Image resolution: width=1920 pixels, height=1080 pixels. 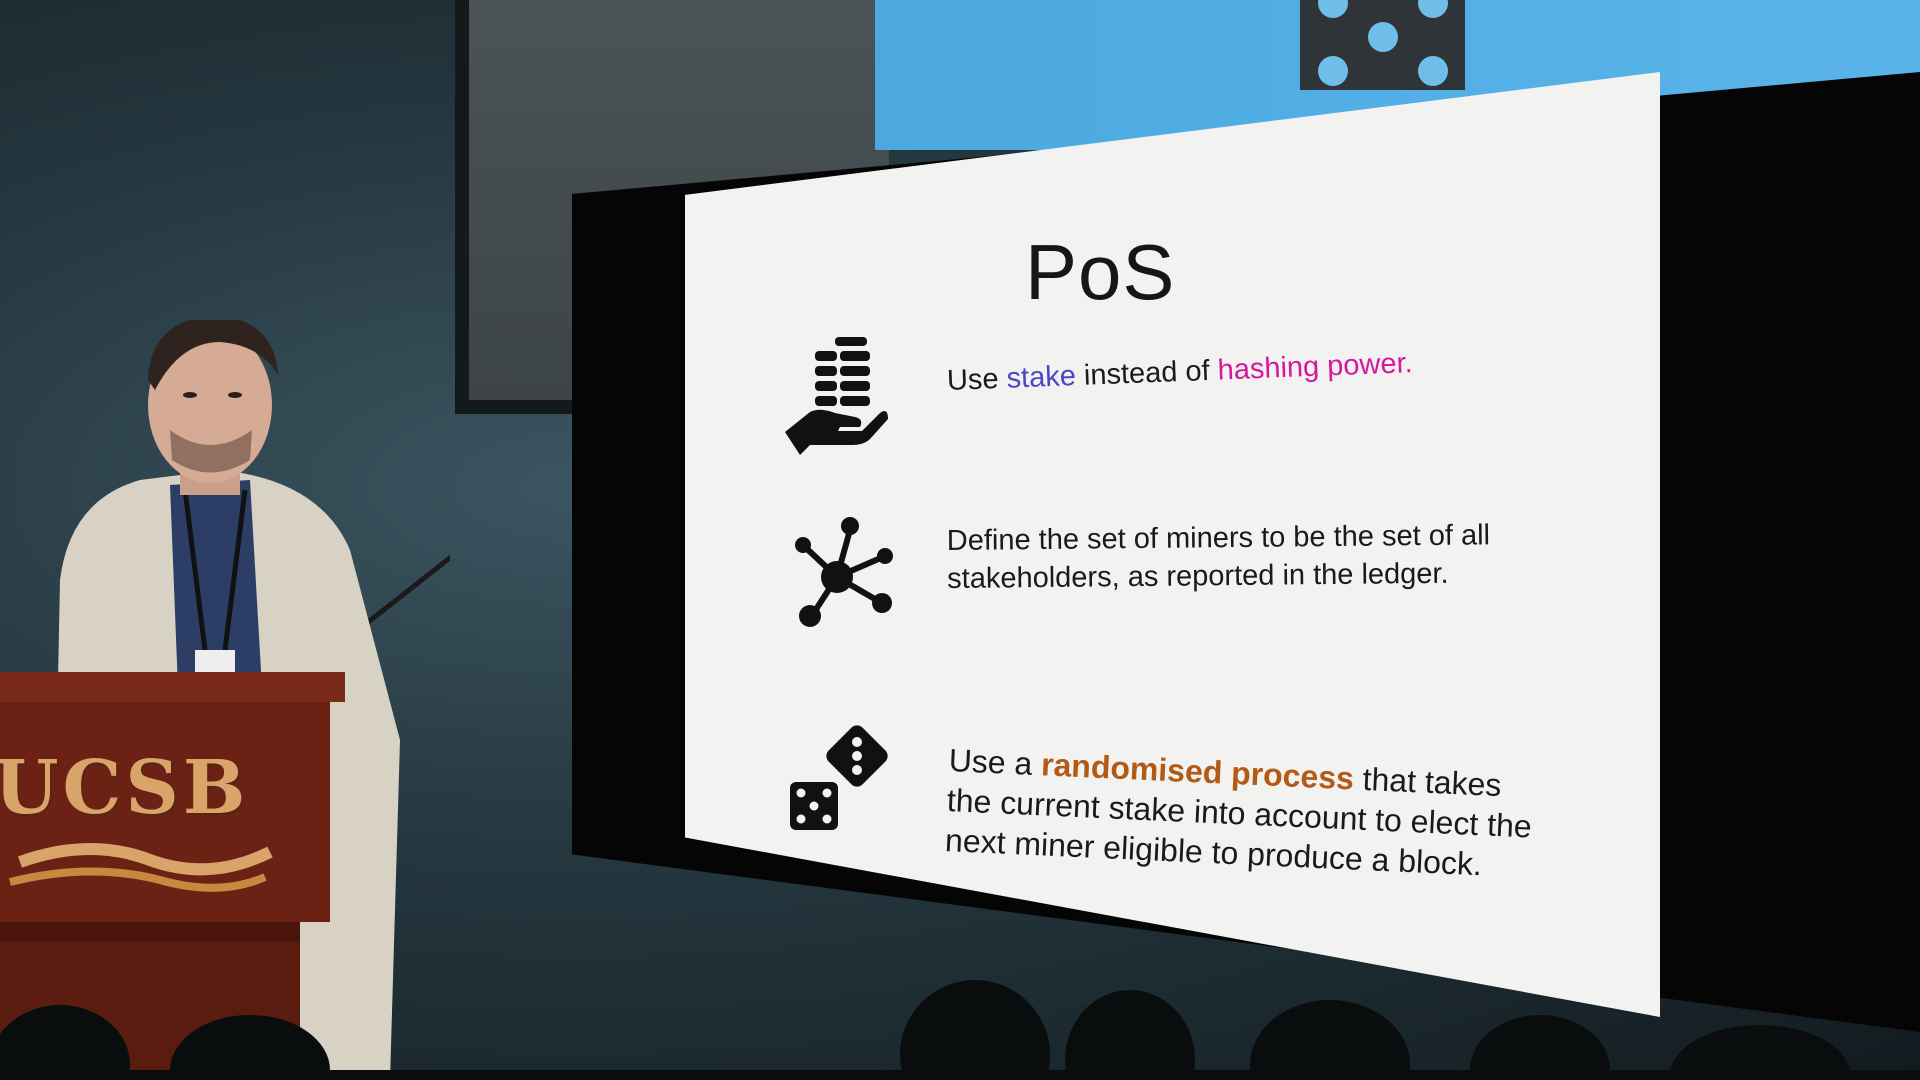 I want to click on point-1-middle: instead of, so click(x=1147, y=373).